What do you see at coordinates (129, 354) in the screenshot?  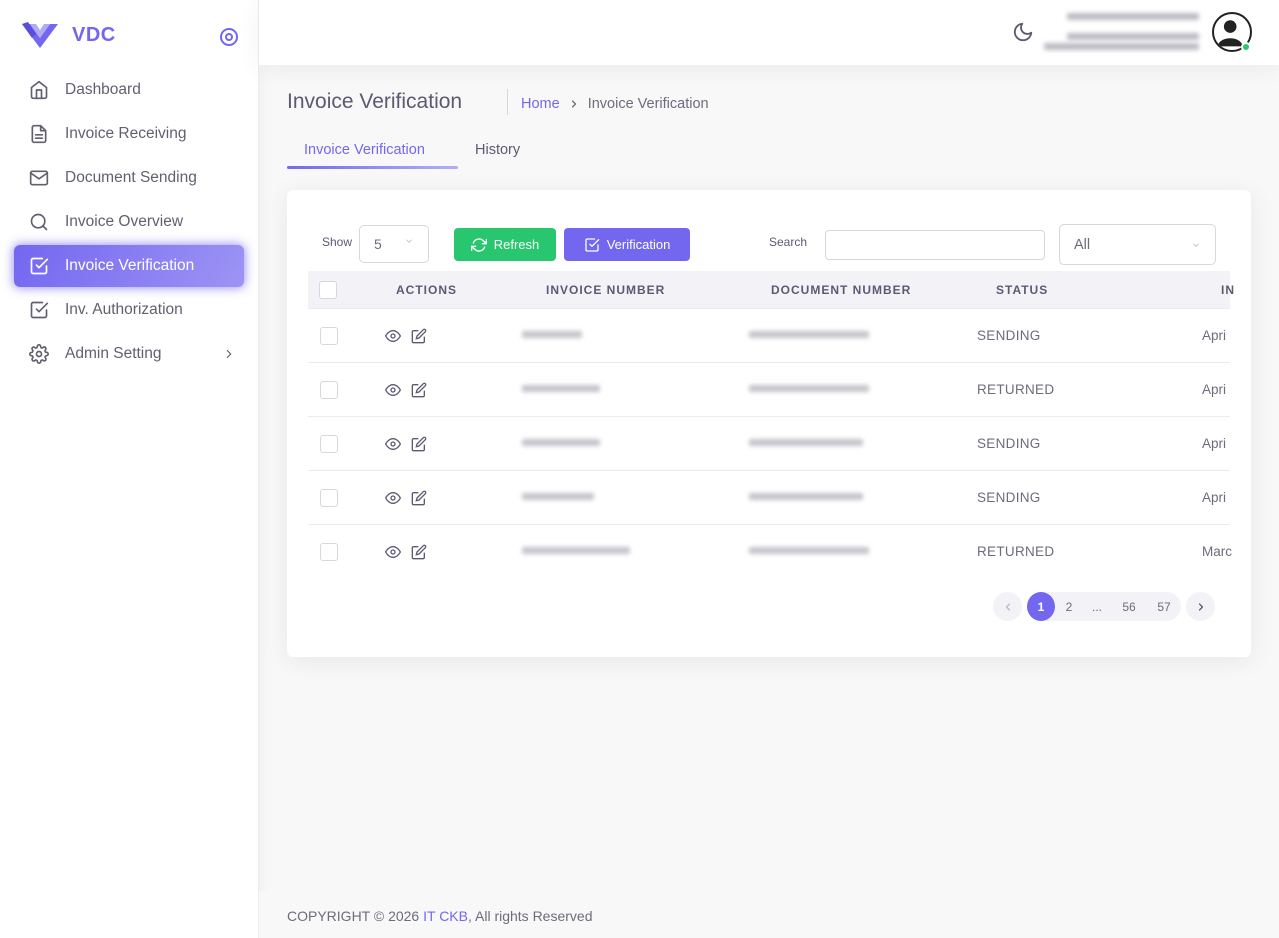 I see `sidebar-item-admin-setting: Admin Setting` at bounding box center [129, 354].